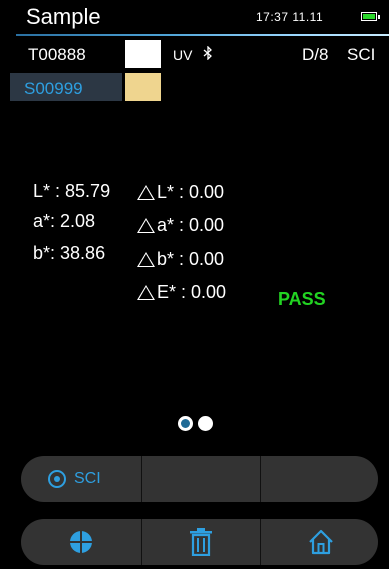 The width and height of the screenshot is (389, 569). I want to click on pass-status: PASS, so click(302, 299).